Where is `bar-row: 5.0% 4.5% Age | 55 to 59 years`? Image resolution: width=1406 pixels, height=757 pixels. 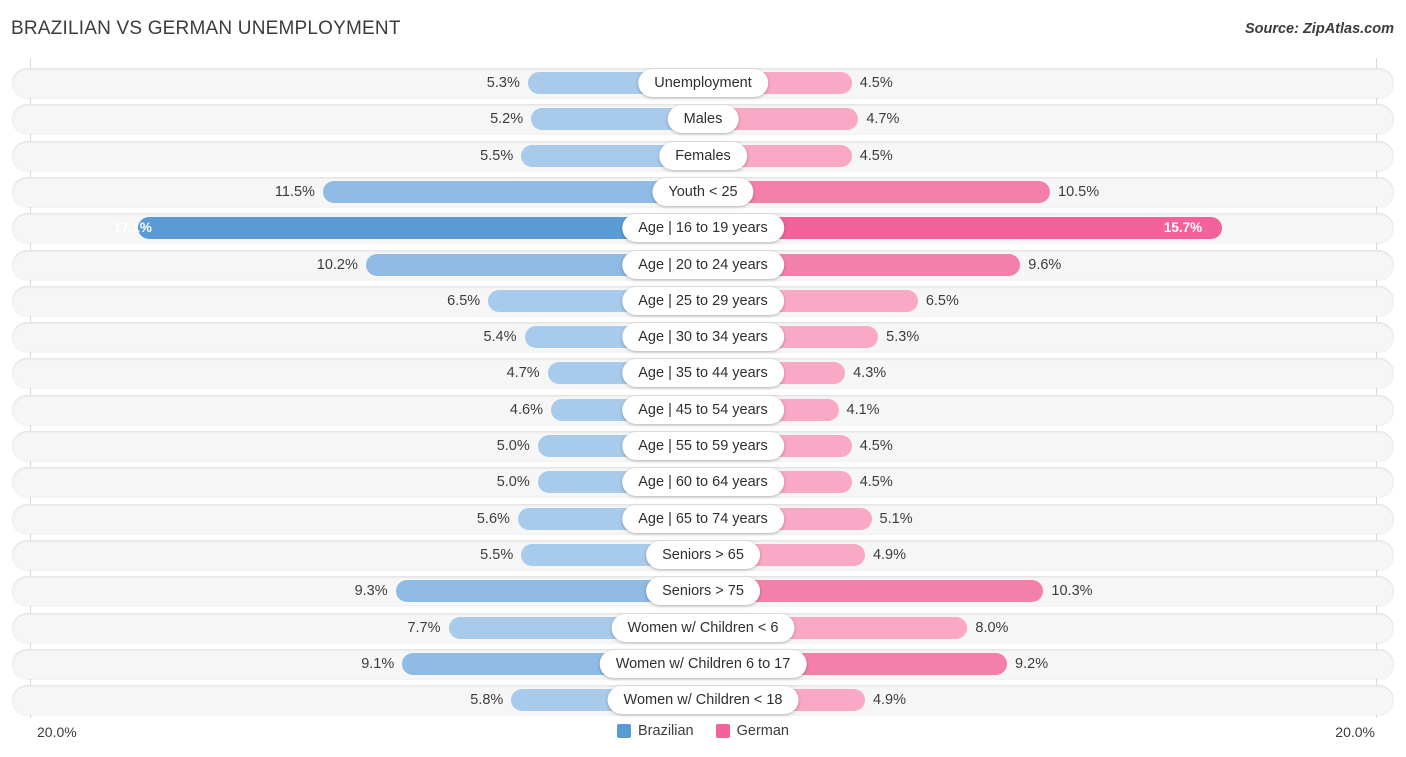
bar-row: 5.0% 4.5% Age | 55 to 59 years is located at coordinates (703, 446).